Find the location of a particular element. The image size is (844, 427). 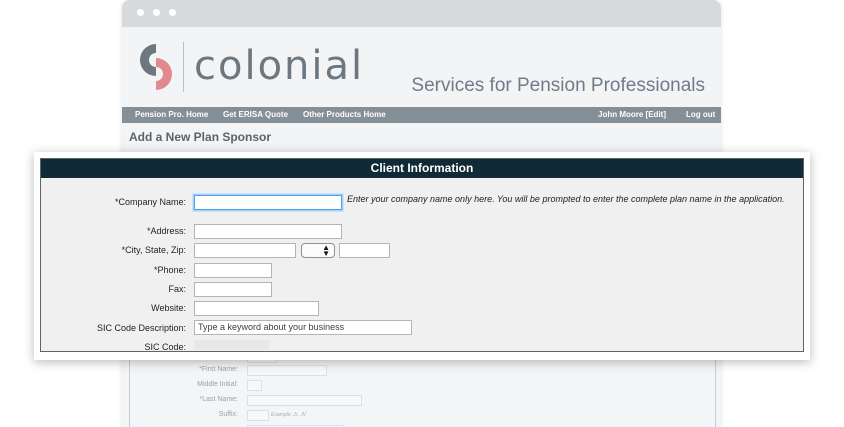

bg-first-name-input is located at coordinates (287, 370).